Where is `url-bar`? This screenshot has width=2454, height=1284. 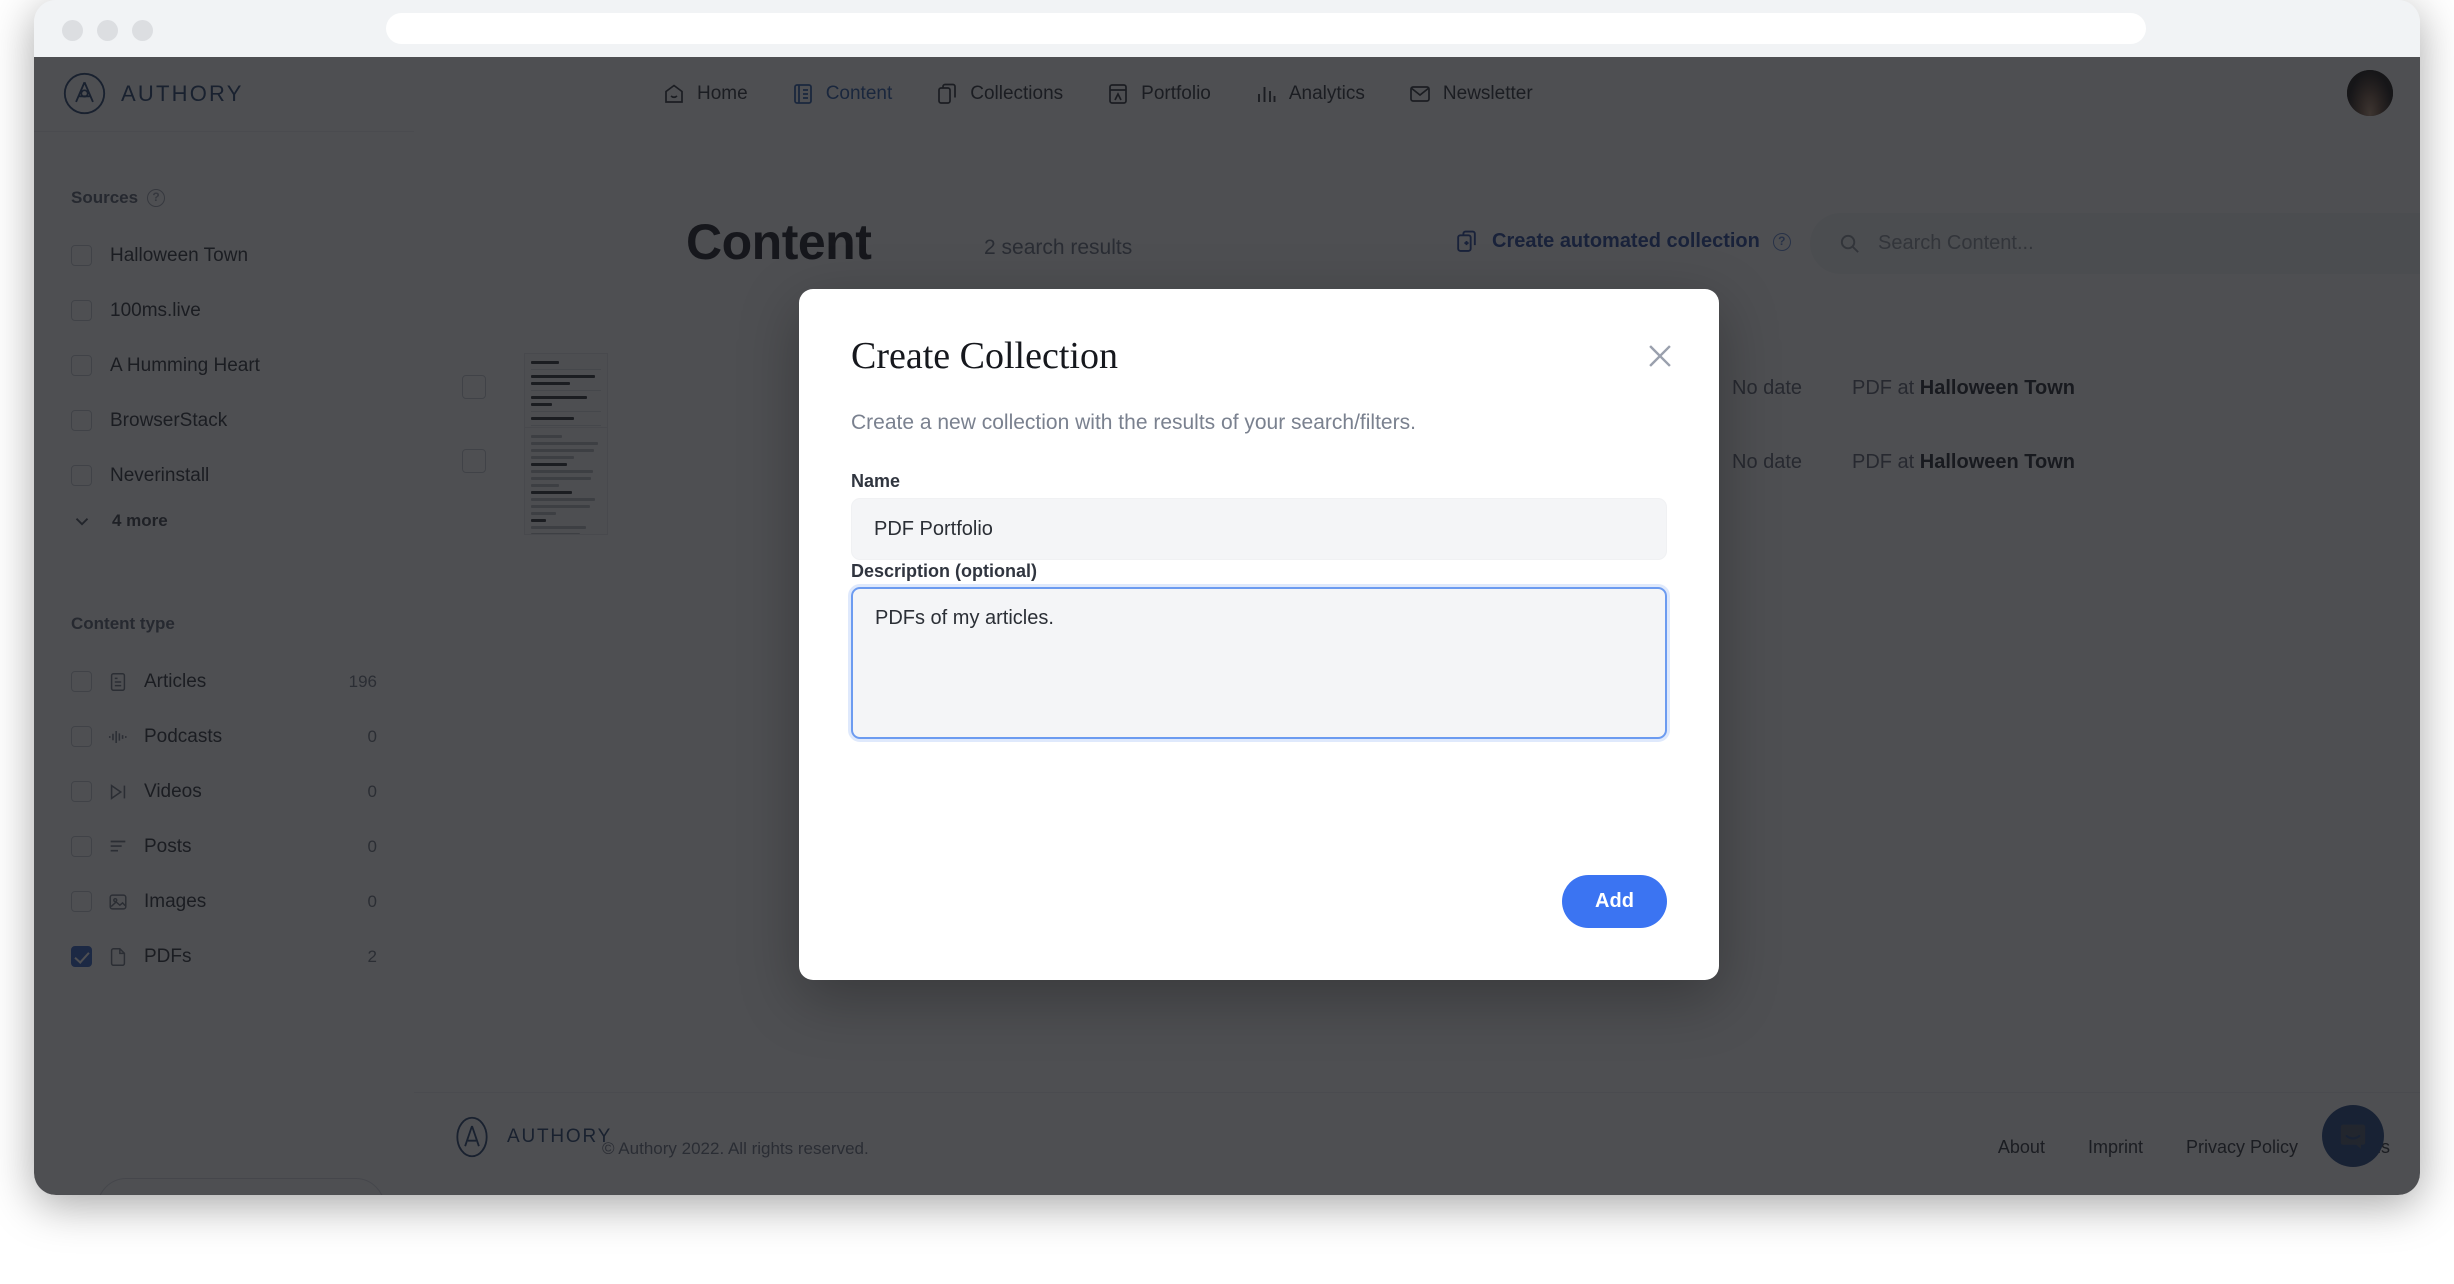
url-bar is located at coordinates (1266, 28).